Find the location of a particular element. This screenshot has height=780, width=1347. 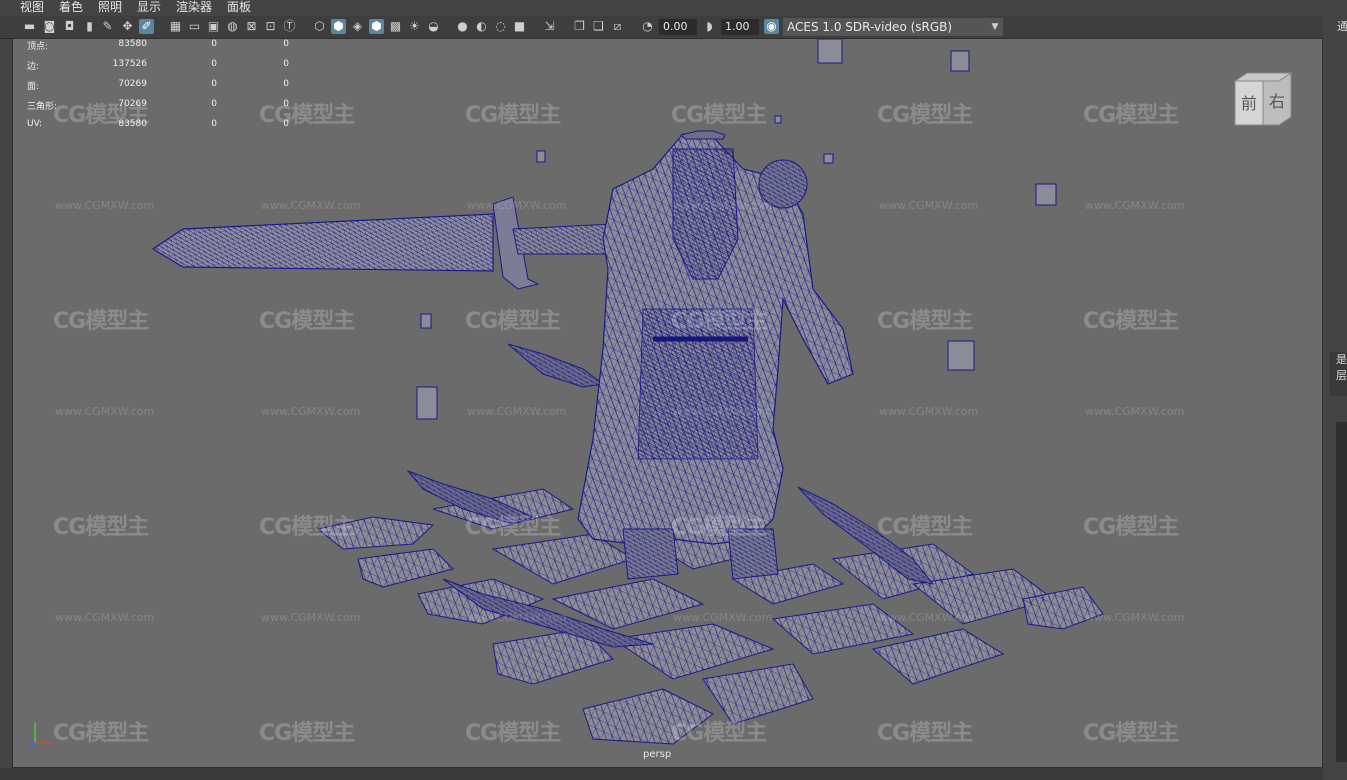

safe-action-icon: ⊡ is located at coordinates (270, 26).